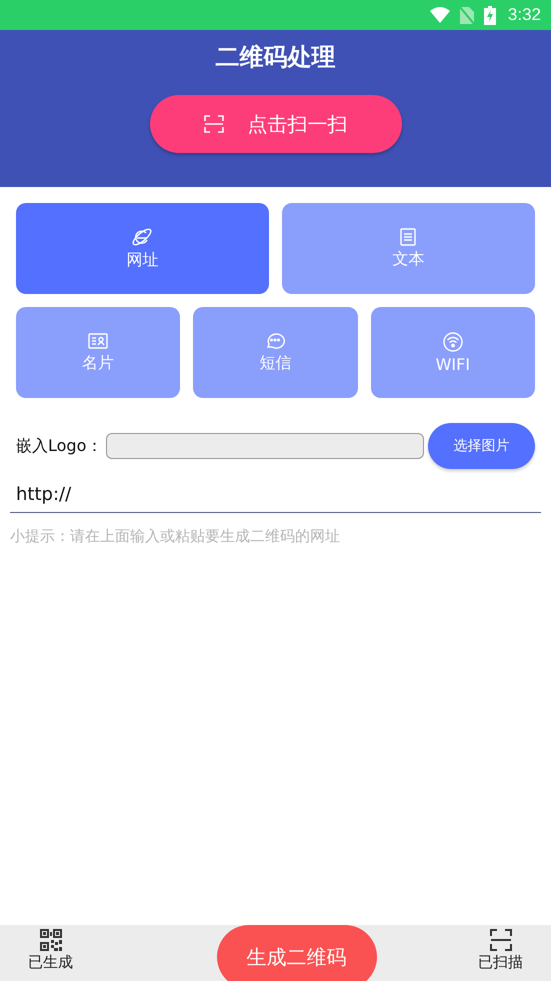 The height and width of the screenshot is (981, 551). I want to click on hint-text: 小提示：请在上面输入或粘贴要生成二维码的网址, so click(175, 536).